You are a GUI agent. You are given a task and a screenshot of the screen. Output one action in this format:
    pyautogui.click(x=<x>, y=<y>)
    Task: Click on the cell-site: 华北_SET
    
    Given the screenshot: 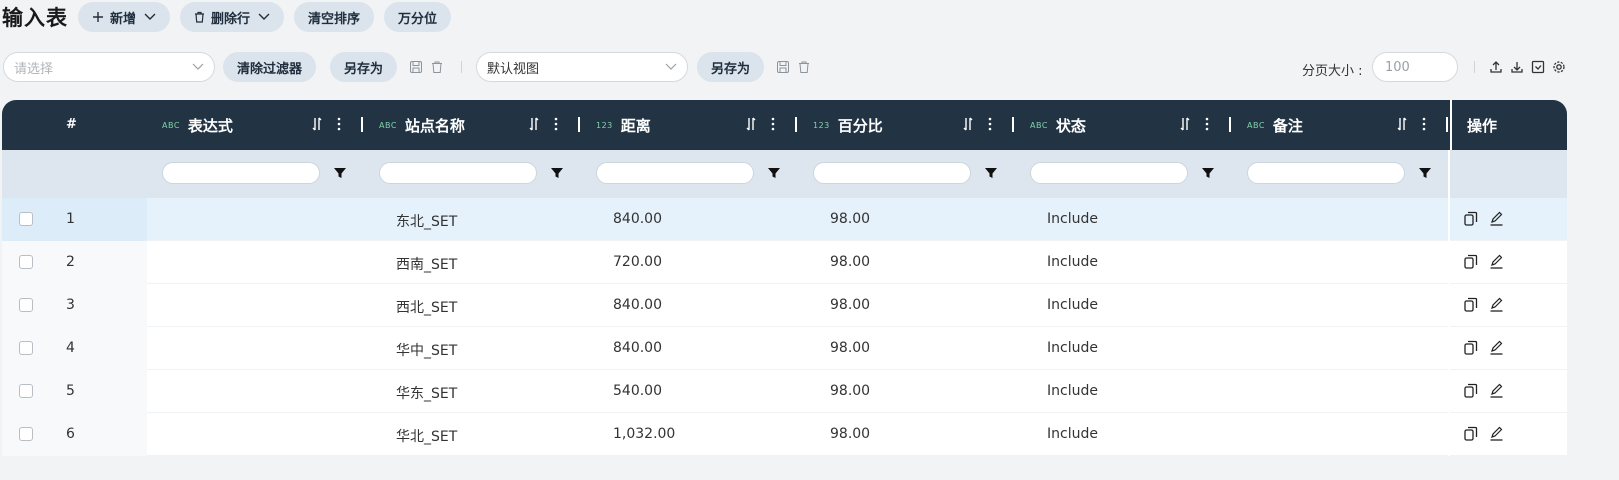 What is the action you would take?
    pyautogui.click(x=426, y=436)
    